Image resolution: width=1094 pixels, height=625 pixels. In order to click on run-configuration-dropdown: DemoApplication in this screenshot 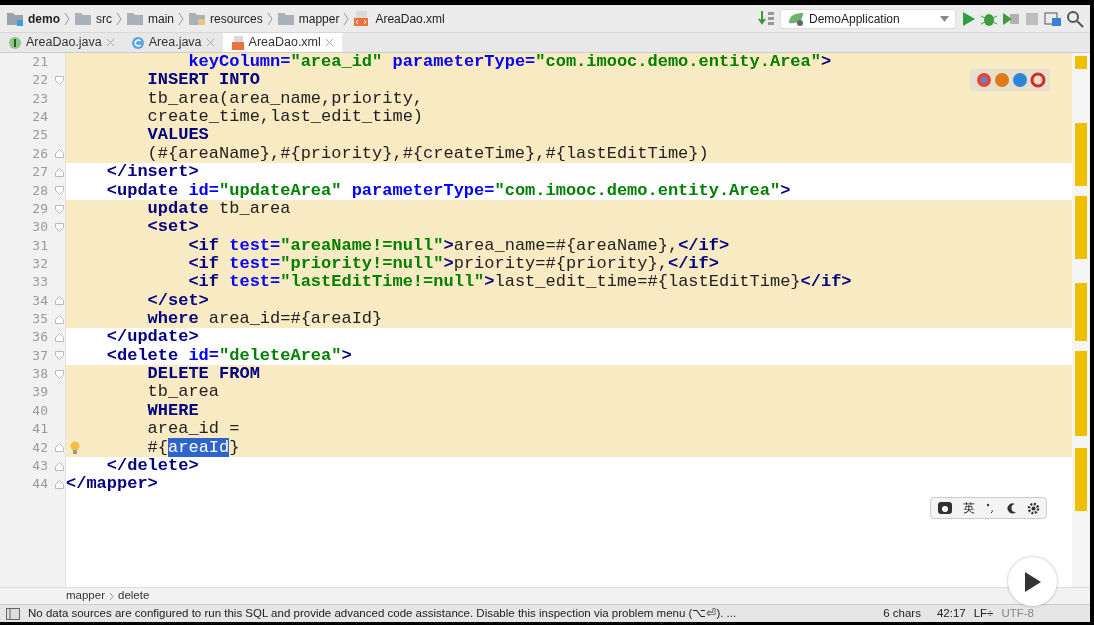, I will do `click(868, 18)`.